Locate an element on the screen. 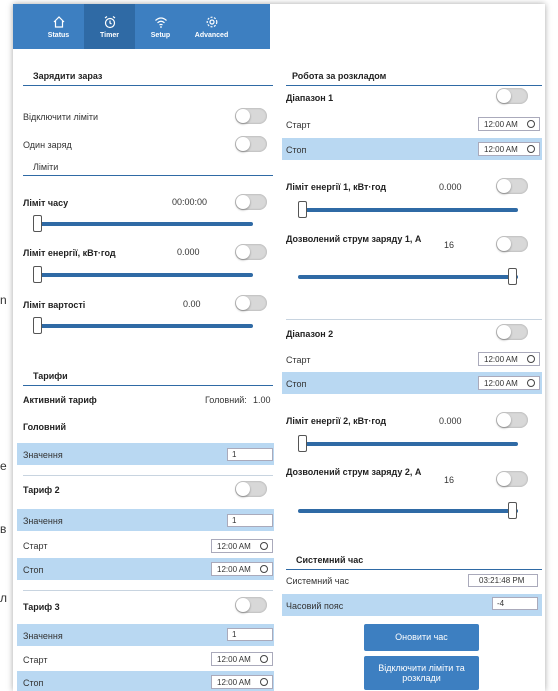  range1-energy-slider is located at coordinates (408, 210).